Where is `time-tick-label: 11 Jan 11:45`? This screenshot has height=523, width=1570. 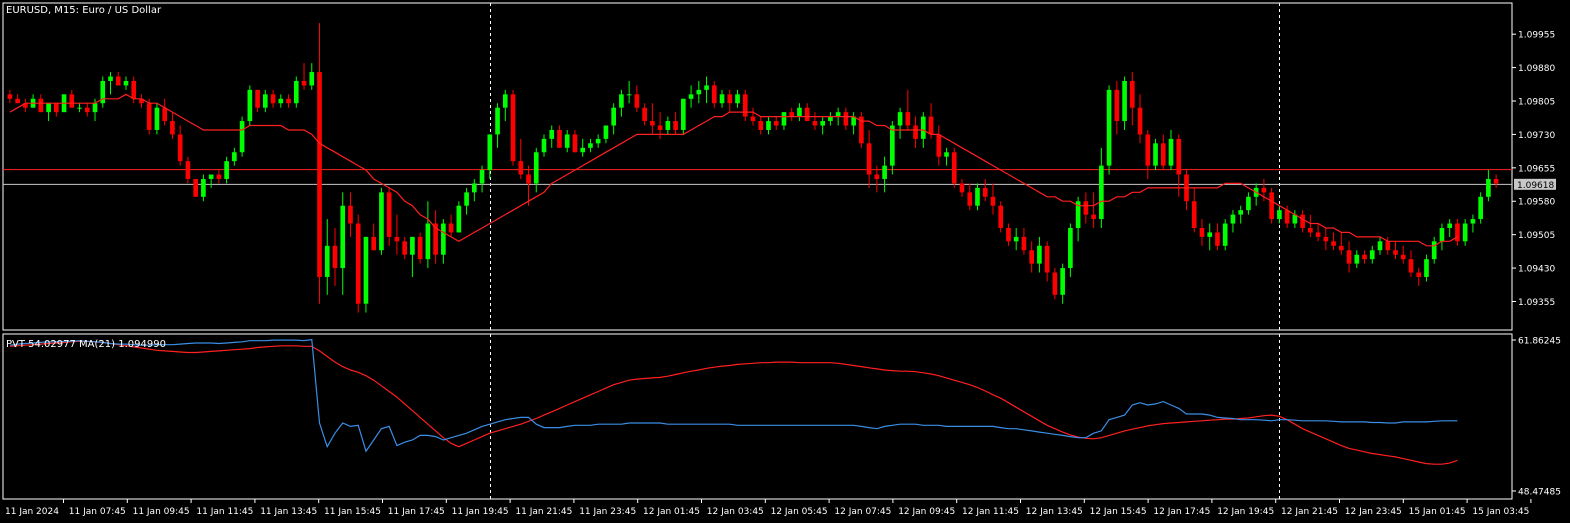 time-tick-label: 11 Jan 11:45 is located at coordinates (224, 512).